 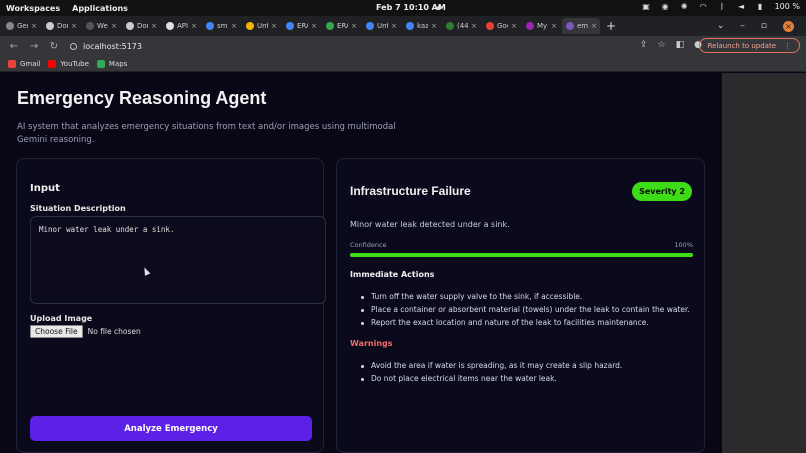 I want to click on relaunch-button: Relaunch to update ⋮, so click(x=749, y=45).